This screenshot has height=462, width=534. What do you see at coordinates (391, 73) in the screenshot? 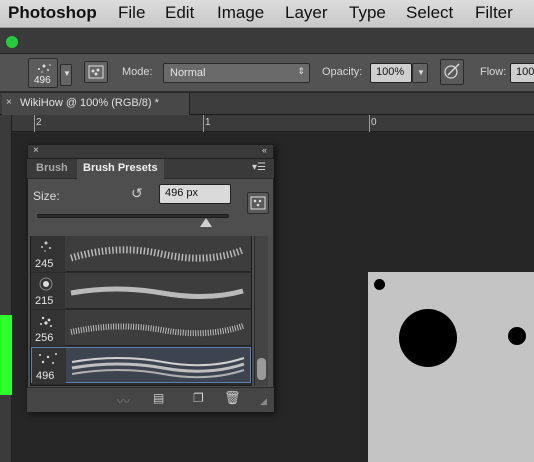
I see `opacity-field: 100%` at bounding box center [391, 73].